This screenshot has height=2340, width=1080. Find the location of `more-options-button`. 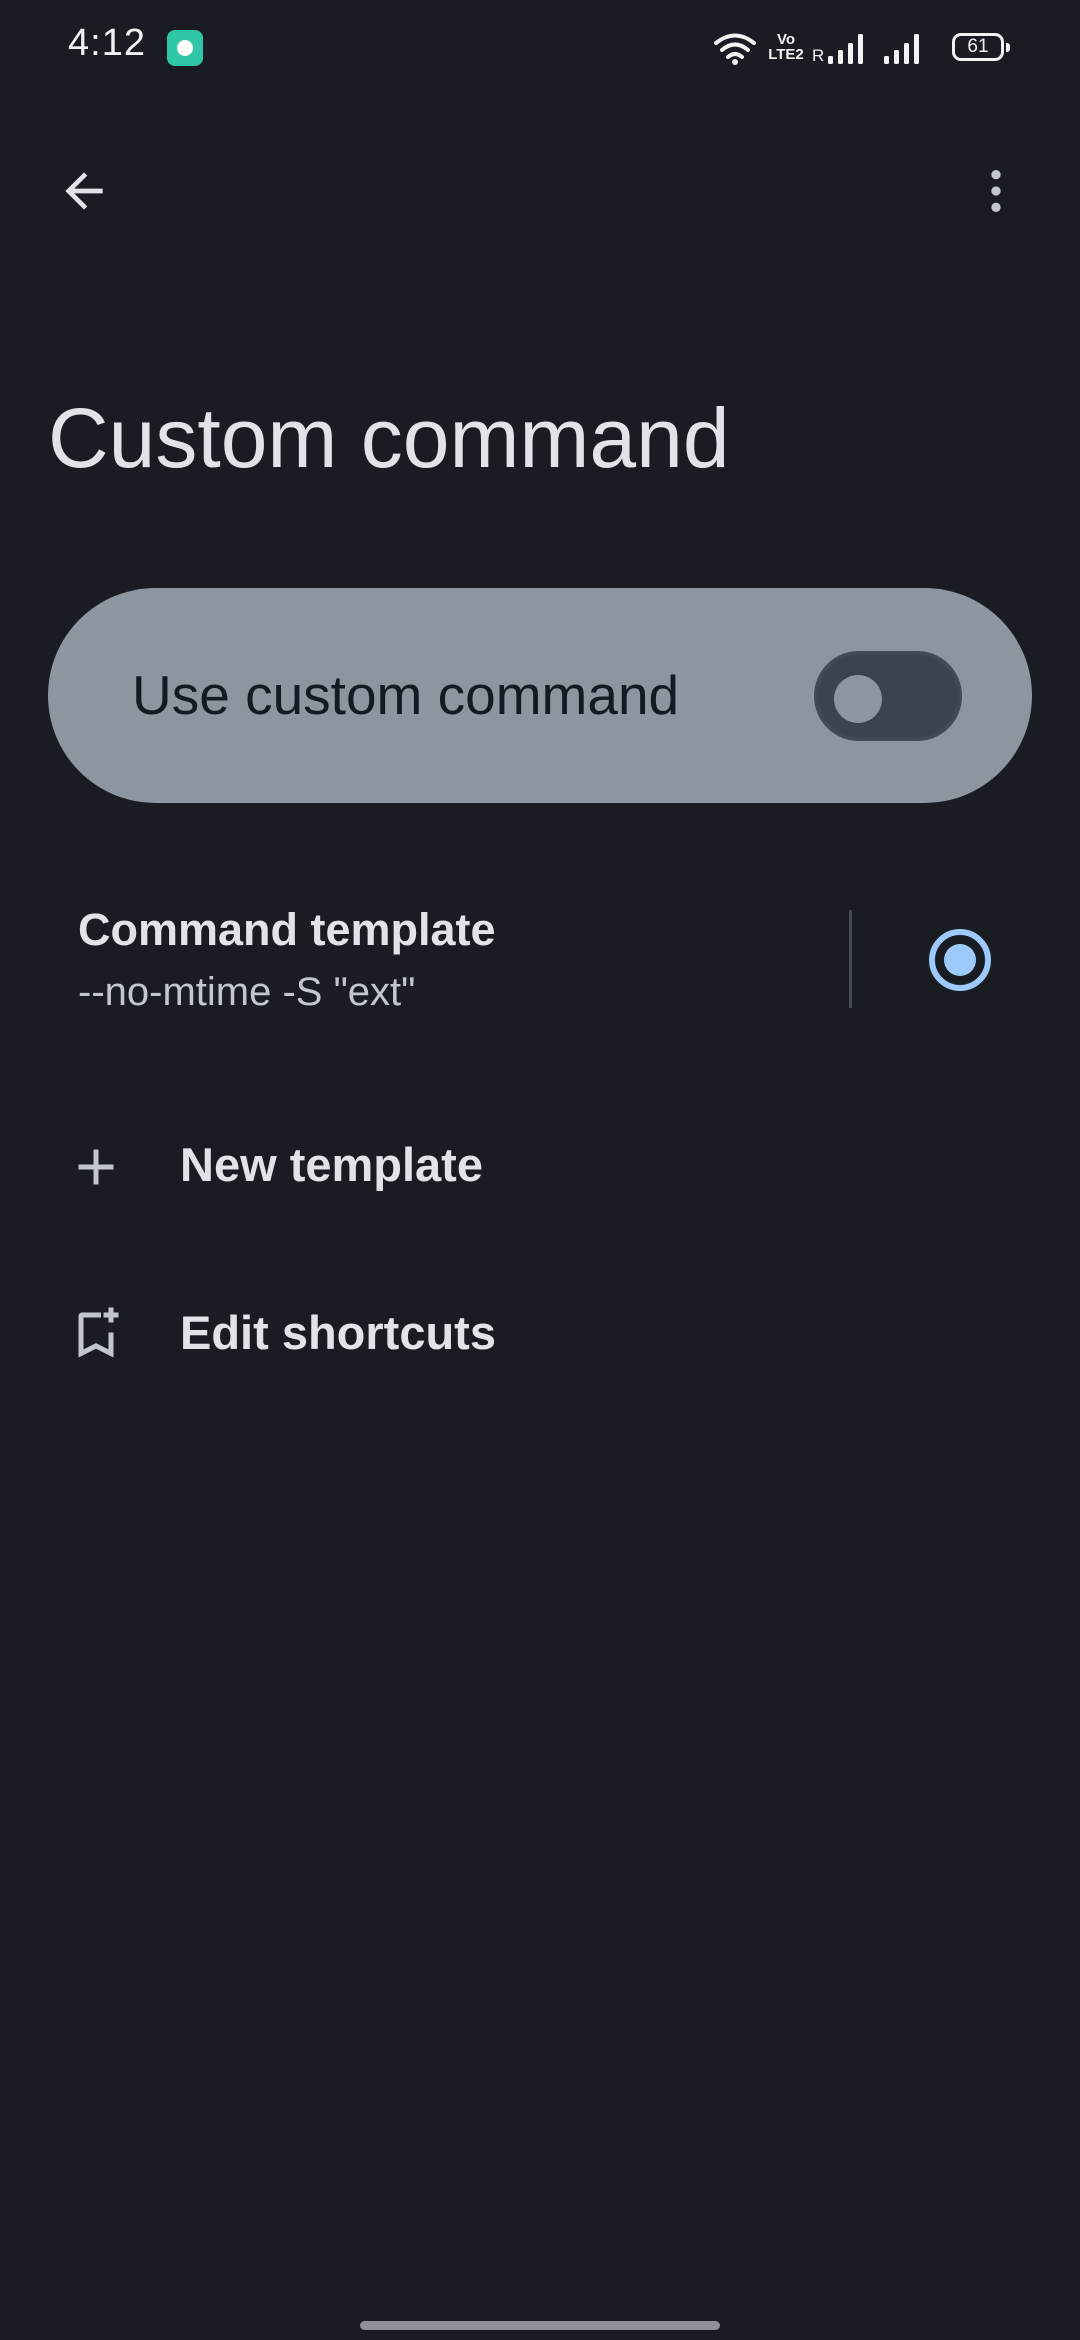

more-options-button is located at coordinates (996, 191).